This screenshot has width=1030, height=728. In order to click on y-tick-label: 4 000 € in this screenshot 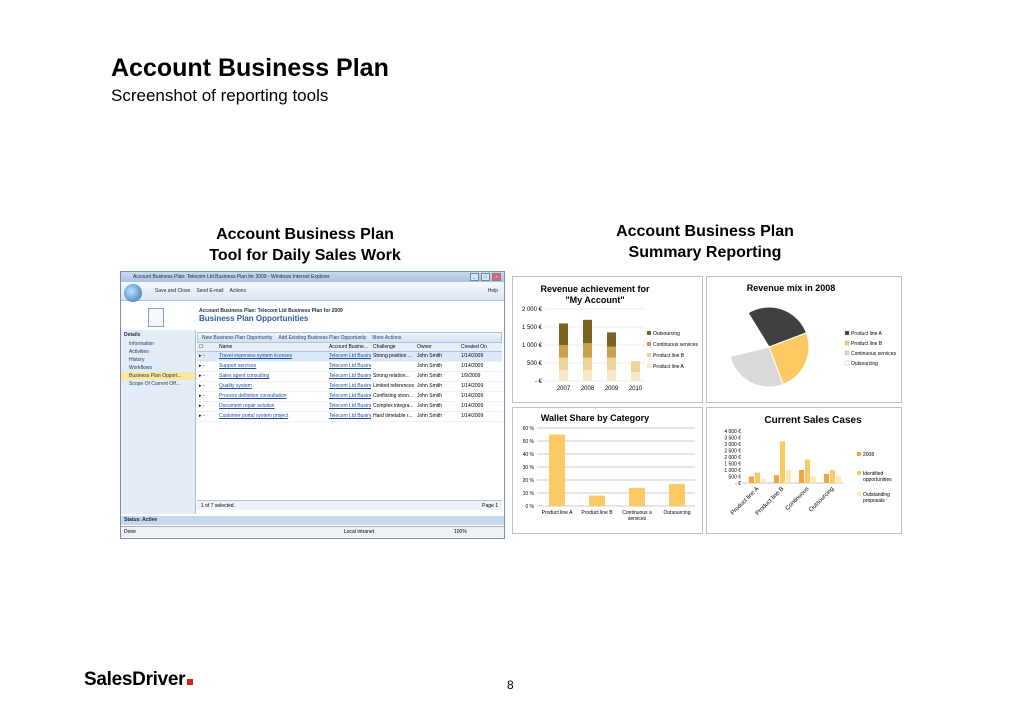, I will do `click(732, 432)`.